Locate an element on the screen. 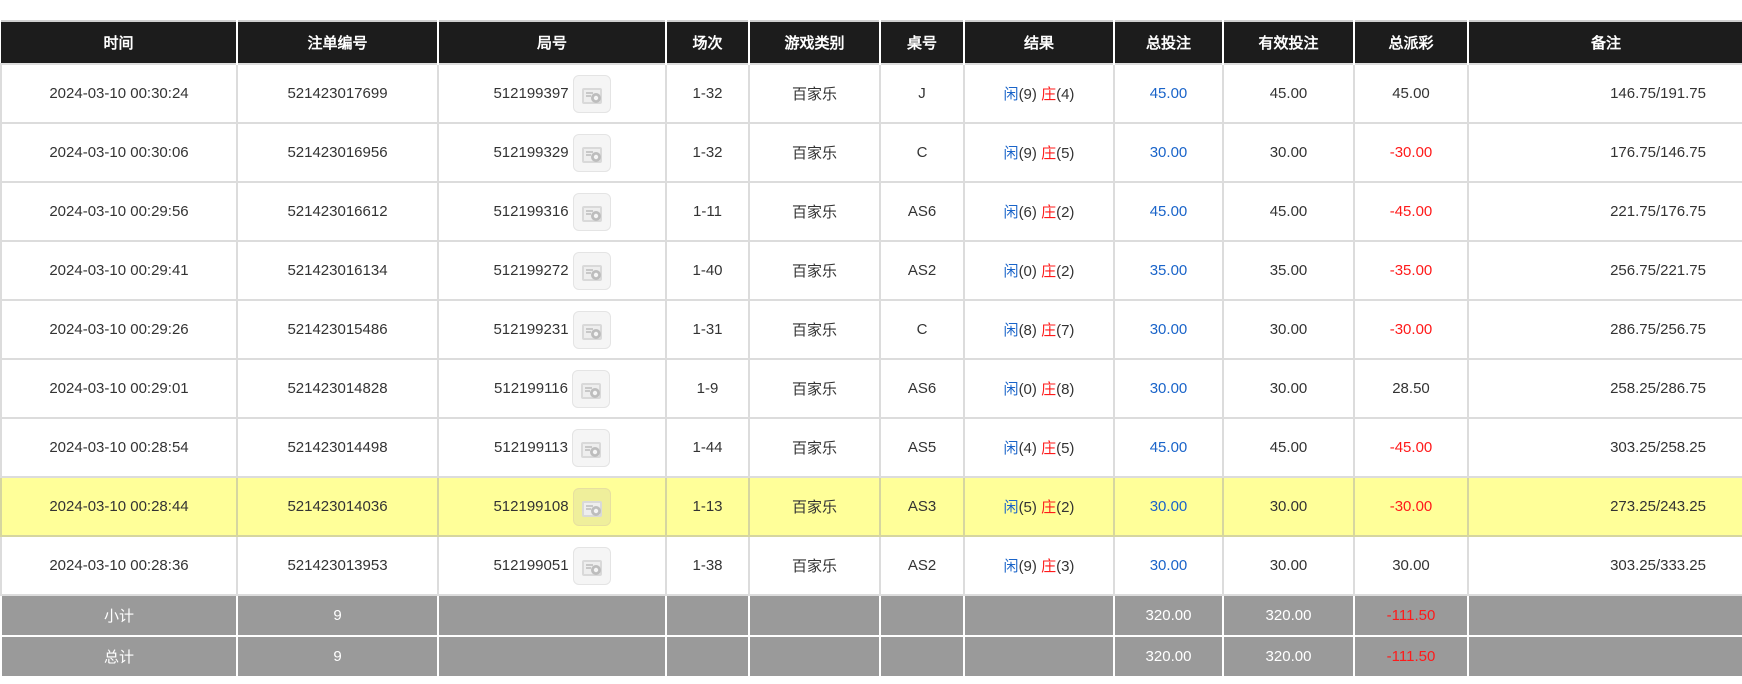  grandtotal-payout: -111.50 is located at coordinates (1411, 656).